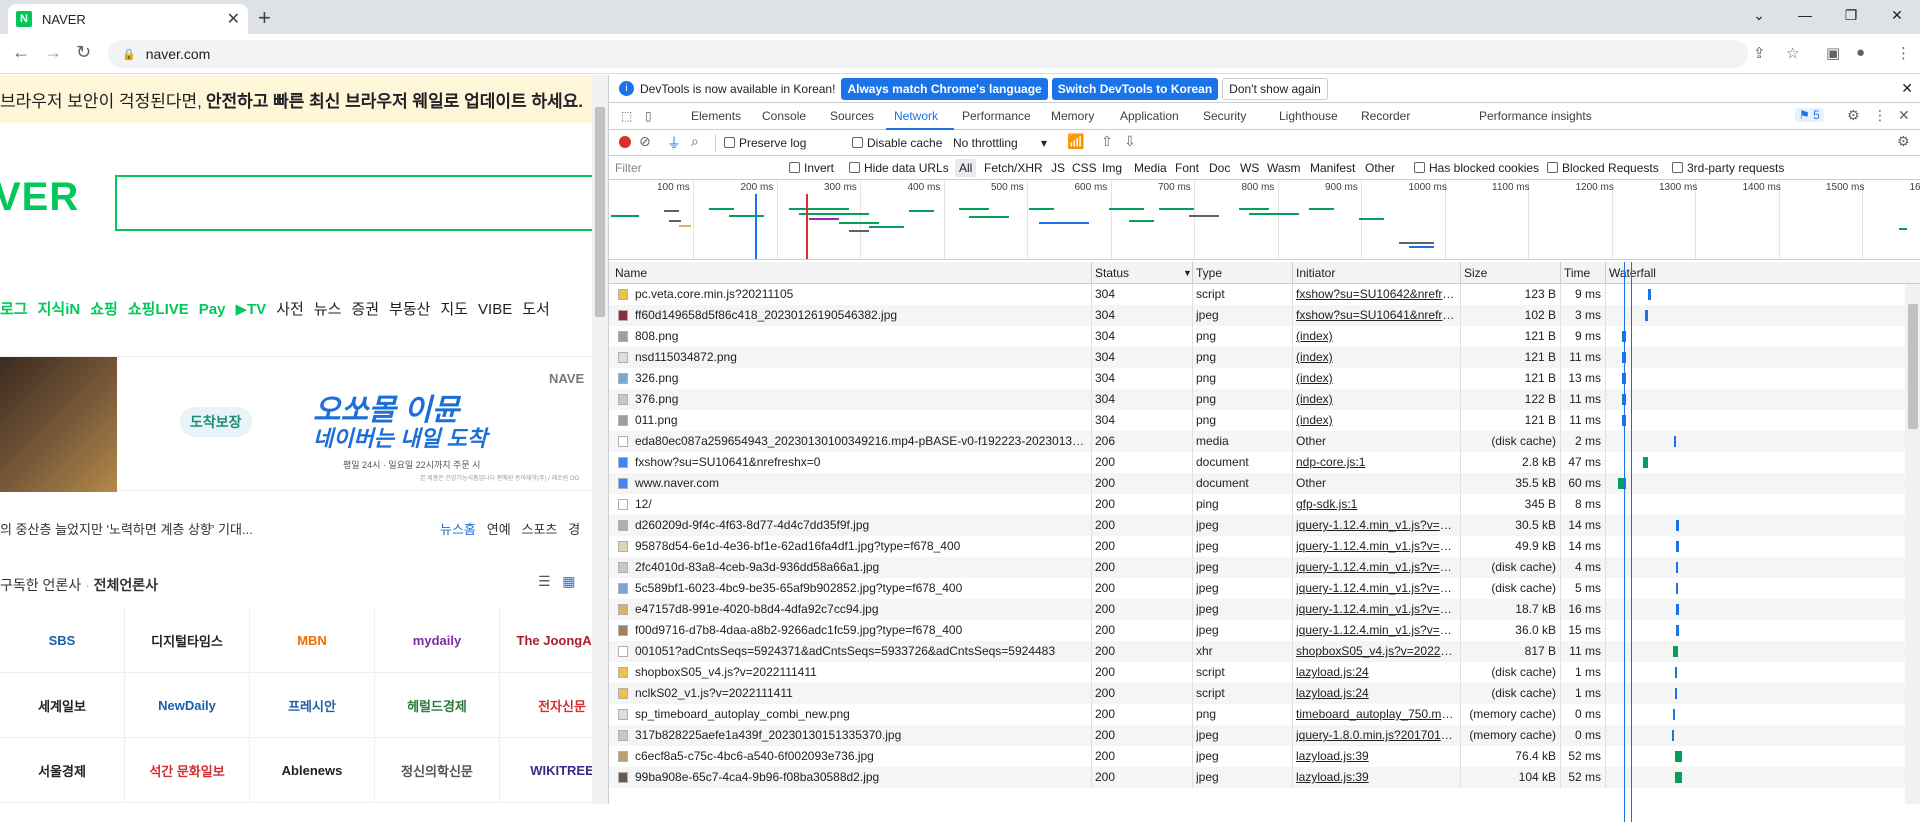 This screenshot has width=1920, height=822. What do you see at coordinates (1075, 141) in the screenshot?
I see `network-conditions-icon: 📶` at bounding box center [1075, 141].